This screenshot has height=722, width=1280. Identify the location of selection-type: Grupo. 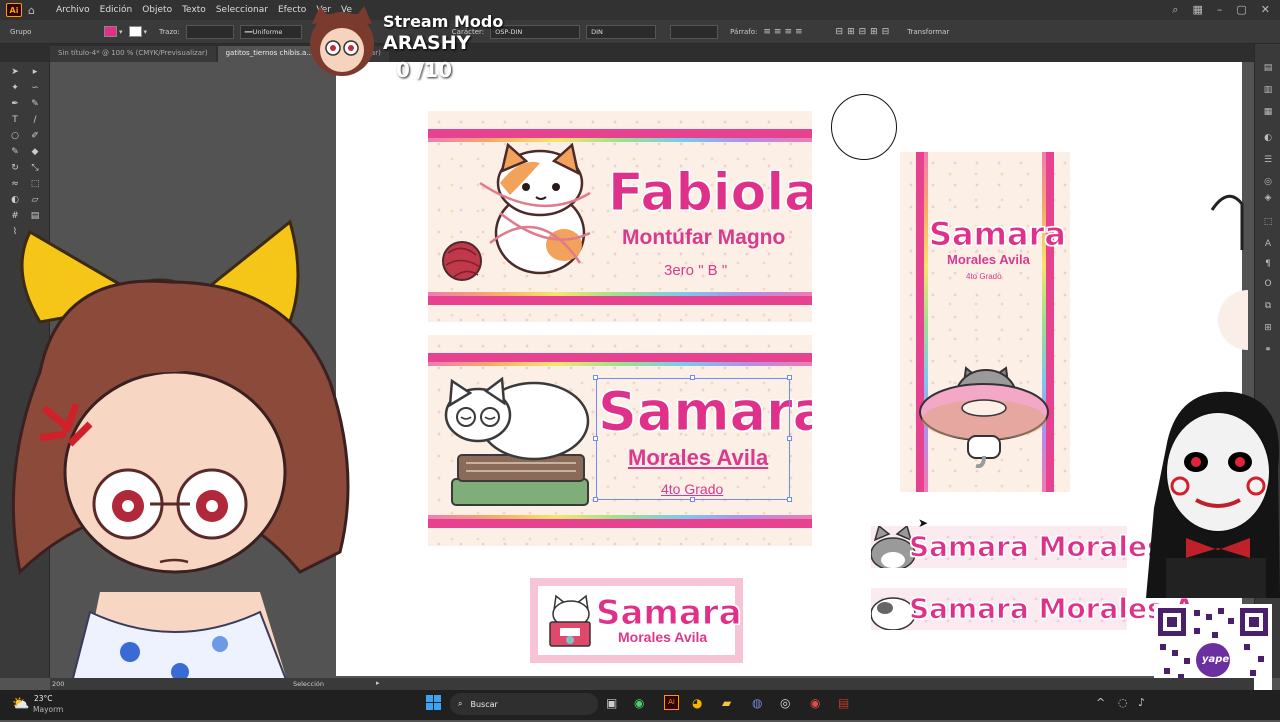
(21, 31).